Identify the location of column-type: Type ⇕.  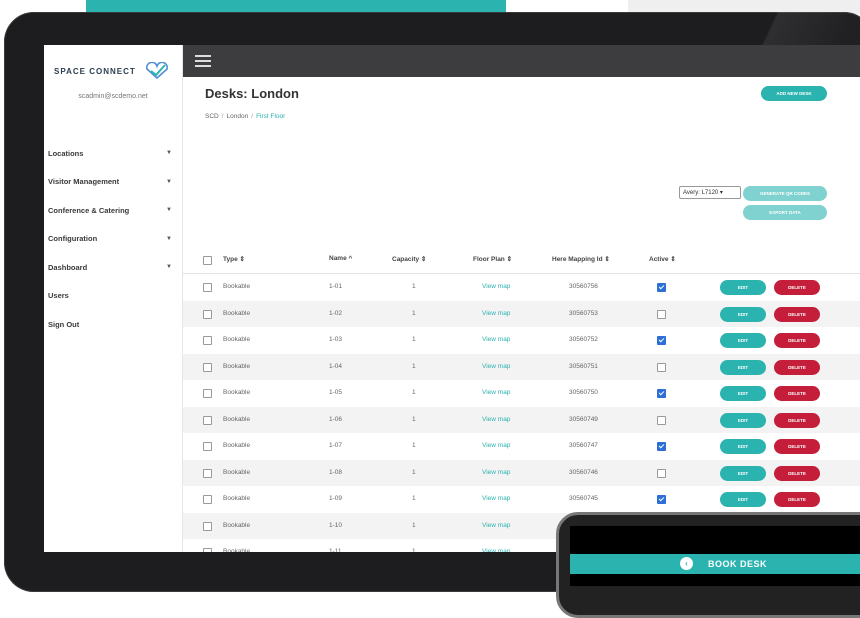
(234, 259).